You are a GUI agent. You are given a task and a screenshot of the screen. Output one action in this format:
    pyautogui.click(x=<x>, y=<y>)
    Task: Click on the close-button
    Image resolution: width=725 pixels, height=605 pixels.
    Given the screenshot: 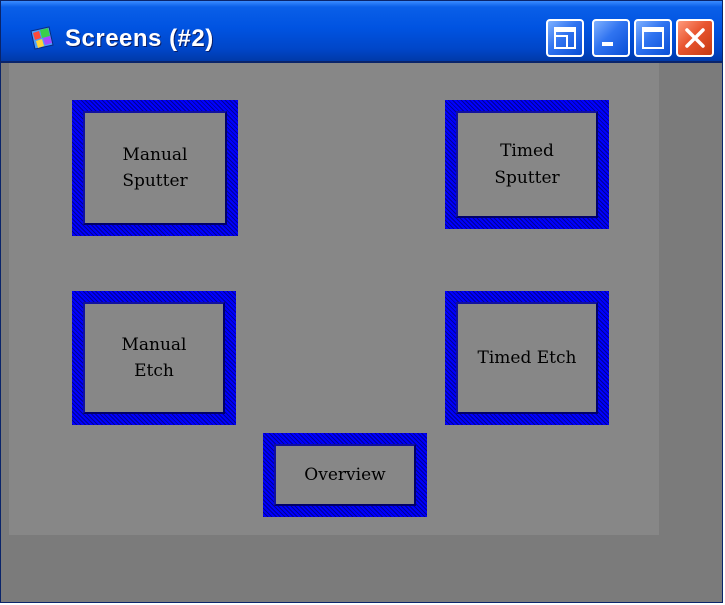 What is the action you would take?
    pyautogui.click(x=695, y=38)
    